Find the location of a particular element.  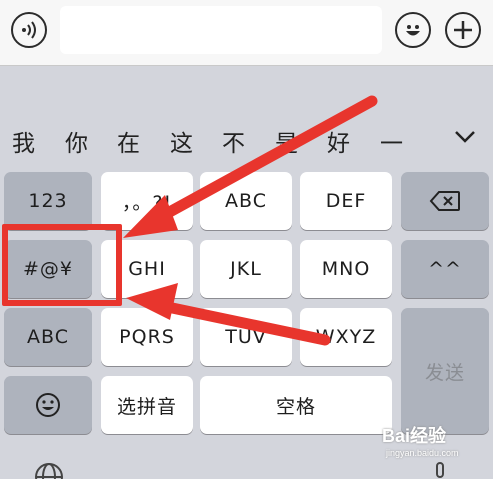

watermark-main: Bai经验 is located at coordinates (414, 436).